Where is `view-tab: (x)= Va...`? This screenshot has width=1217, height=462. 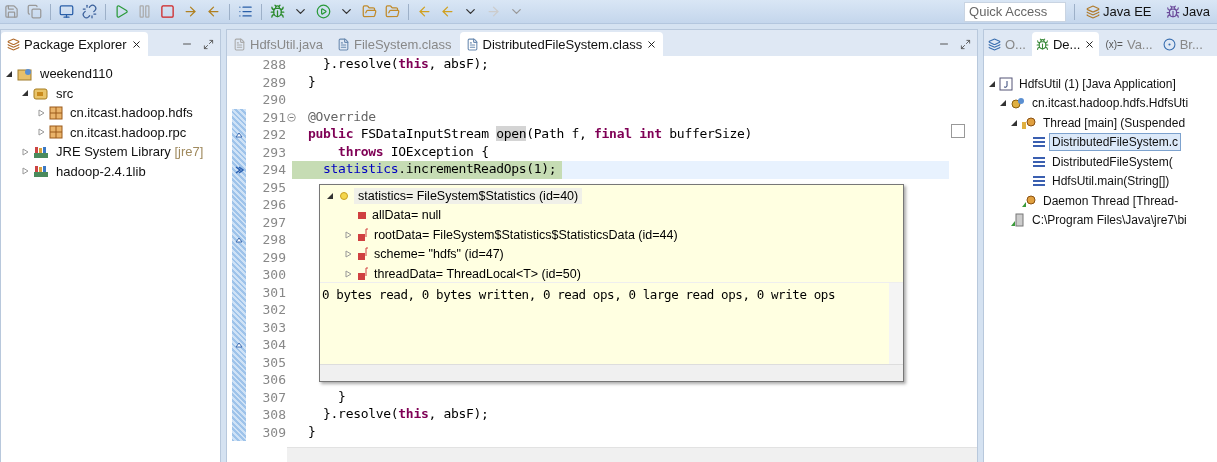
view-tab: (x)= Va... is located at coordinates (1129, 44).